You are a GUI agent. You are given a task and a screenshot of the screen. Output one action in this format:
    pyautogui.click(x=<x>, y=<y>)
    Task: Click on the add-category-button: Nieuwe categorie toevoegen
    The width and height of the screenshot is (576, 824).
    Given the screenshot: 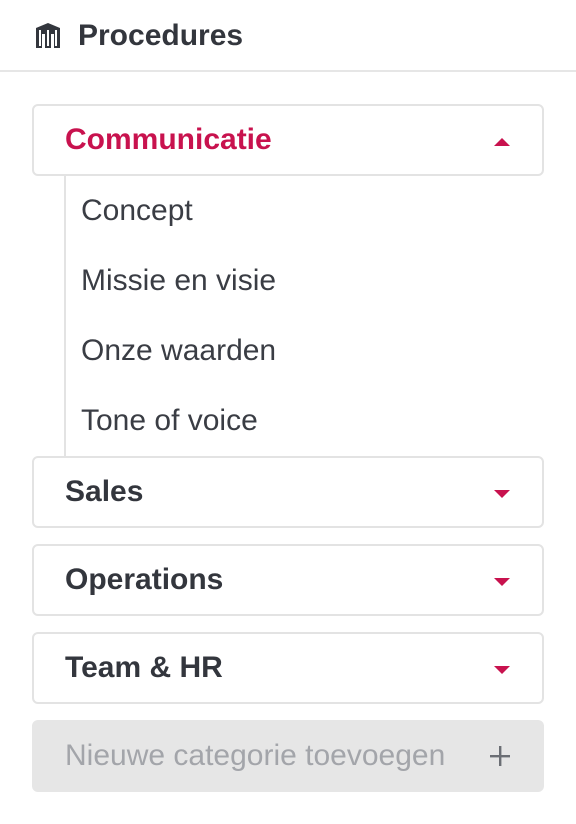 What is the action you would take?
    pyautogui.click(x=288, y=756)
    